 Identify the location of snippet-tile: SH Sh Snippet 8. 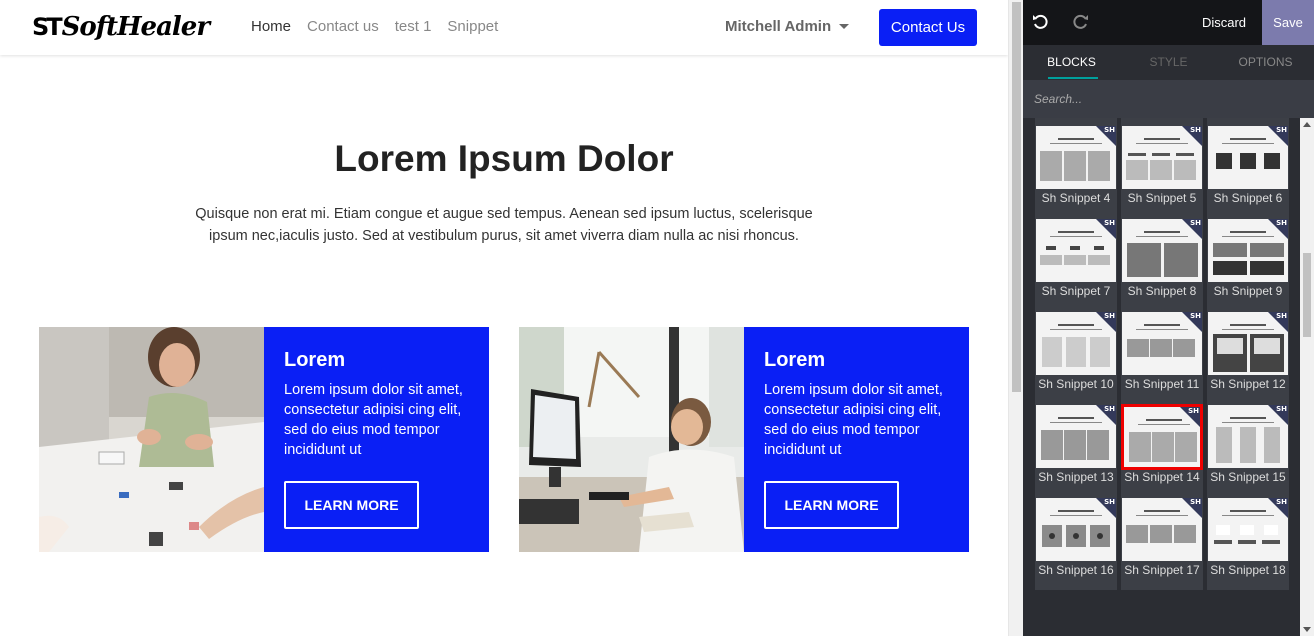
(1162, 264).